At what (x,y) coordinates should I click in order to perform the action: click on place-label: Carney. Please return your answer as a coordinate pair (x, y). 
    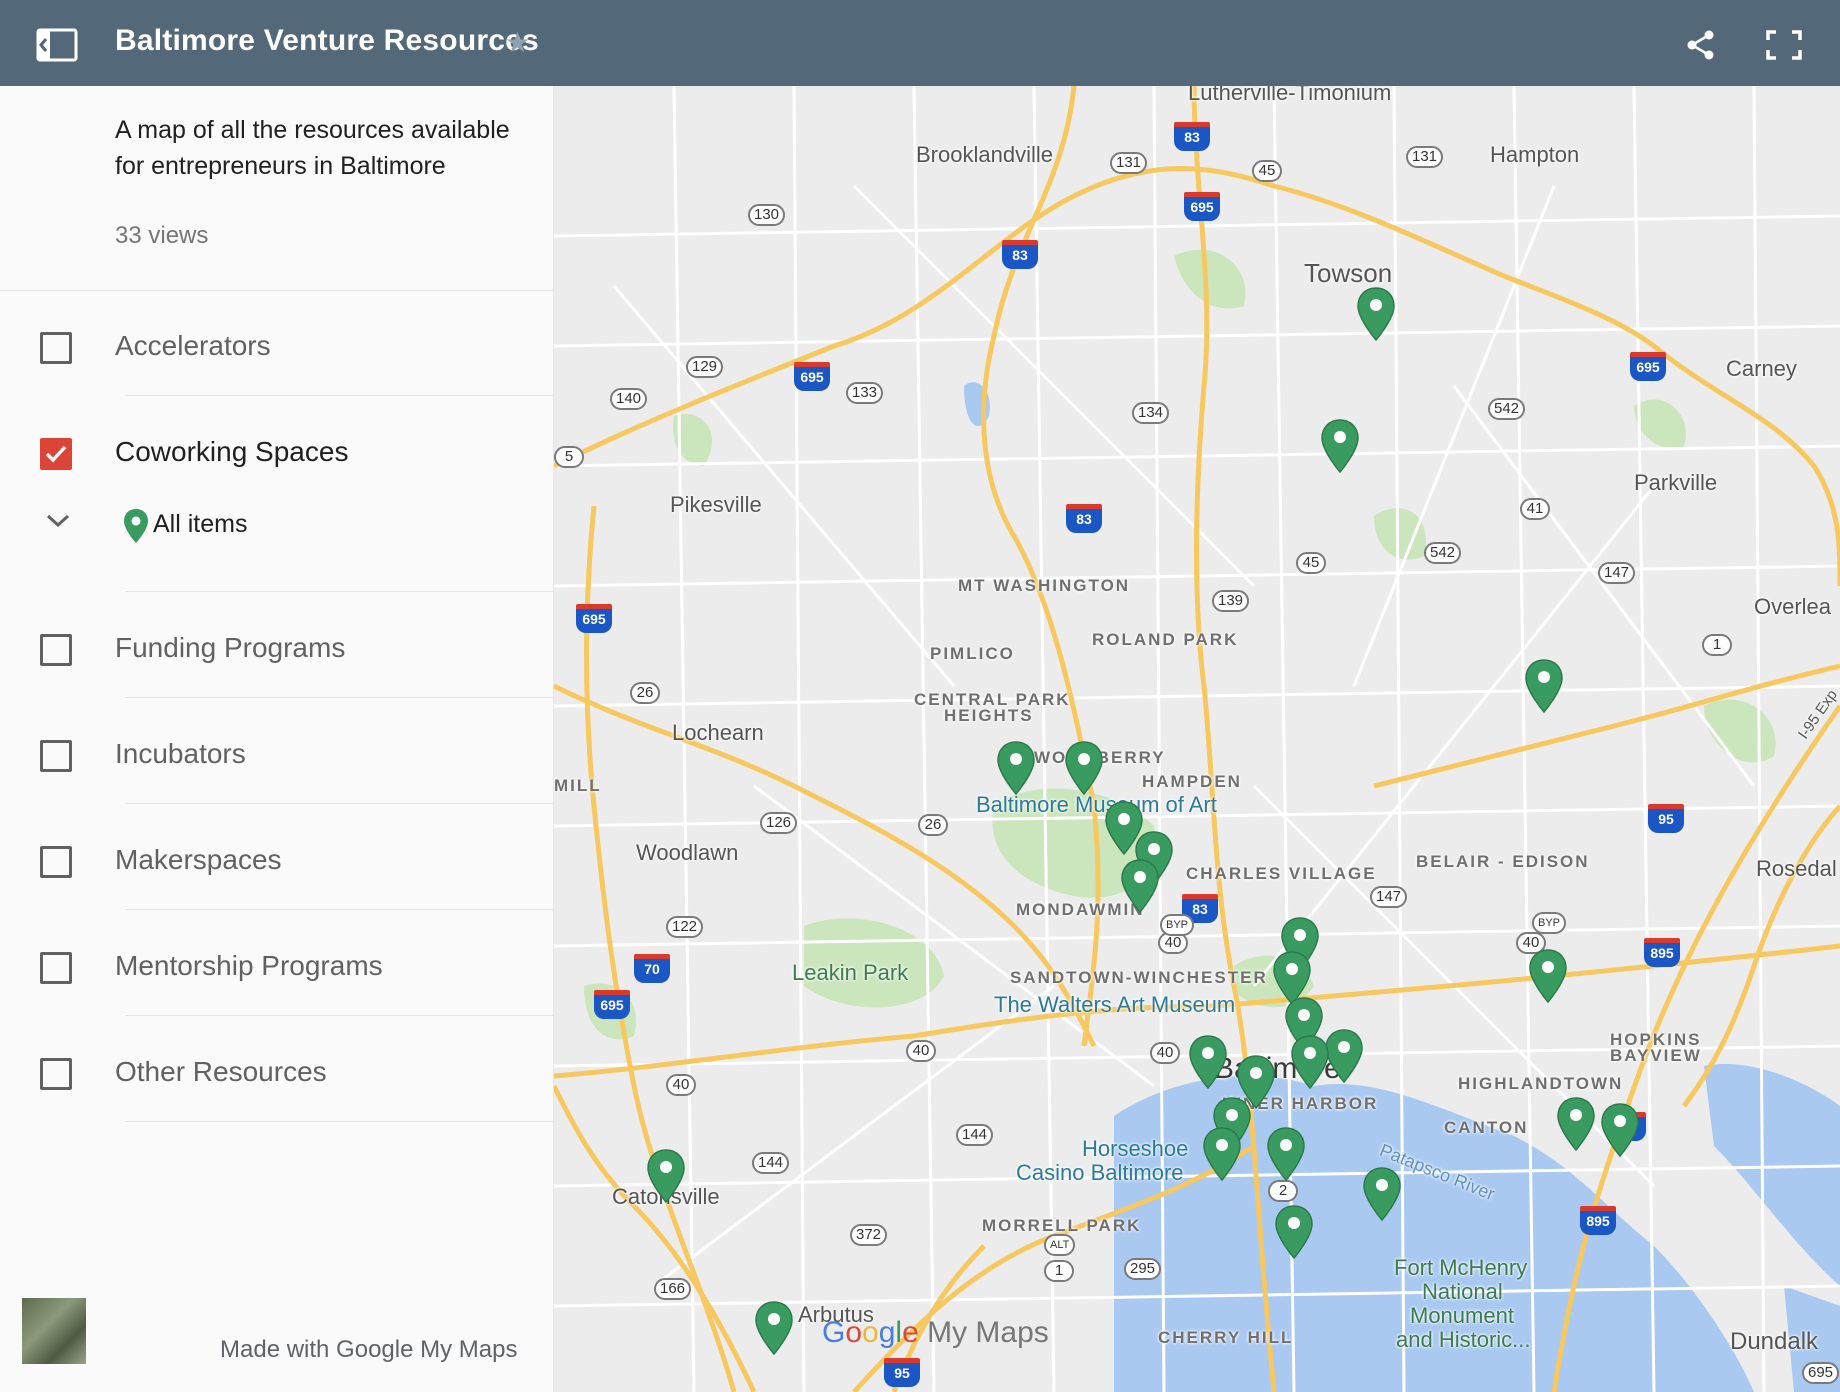
    Looking at the image, I should click on (1761, 368).